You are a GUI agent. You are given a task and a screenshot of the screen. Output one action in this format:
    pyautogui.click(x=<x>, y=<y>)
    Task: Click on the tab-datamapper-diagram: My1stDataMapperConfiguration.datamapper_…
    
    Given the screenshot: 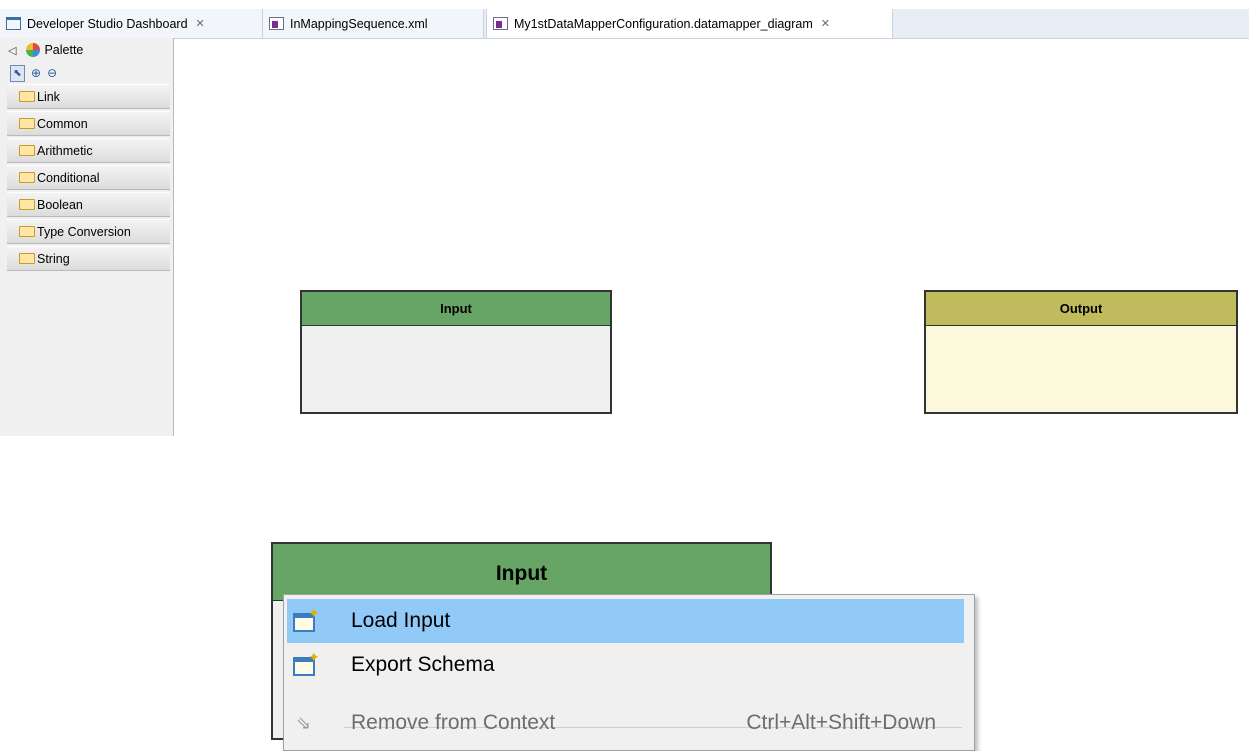 What is the action you would take?
    pyautogui.click(x=689, y=23)
    